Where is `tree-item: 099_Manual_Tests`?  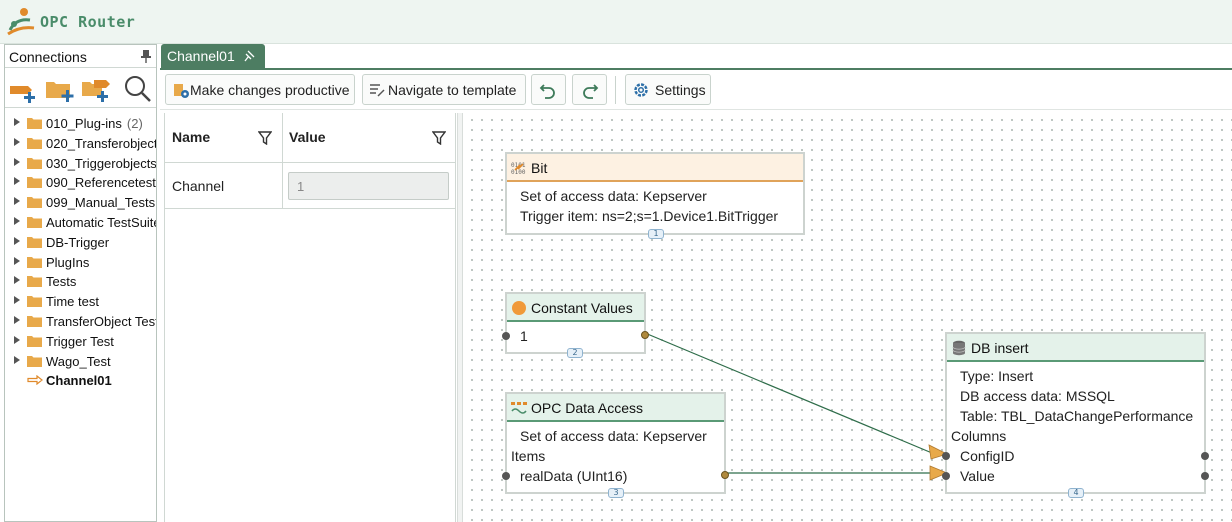 tree-item: 099_Manual_Tests is located at coordinates (80, 203).